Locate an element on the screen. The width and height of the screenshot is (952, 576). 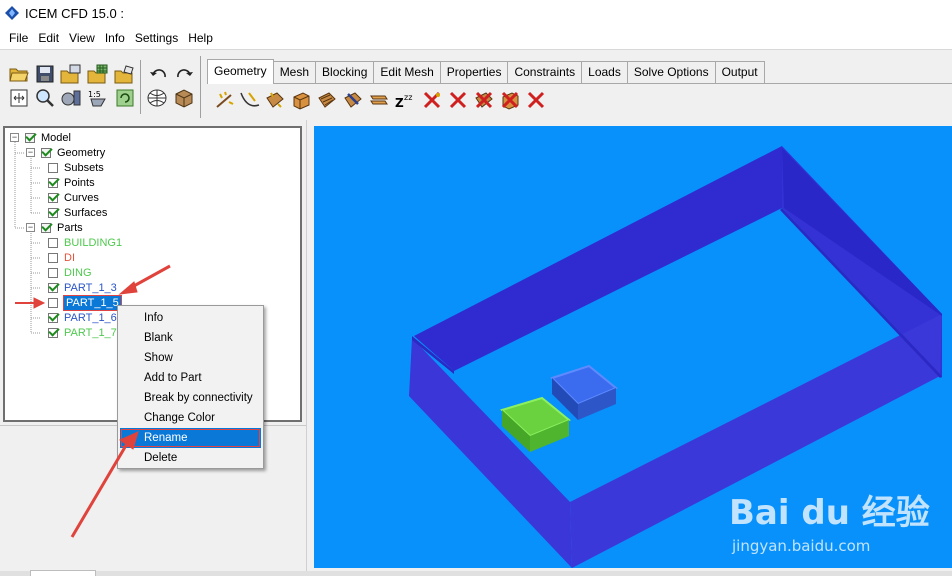
open-folder-icon is located at coordinates (18, 73).